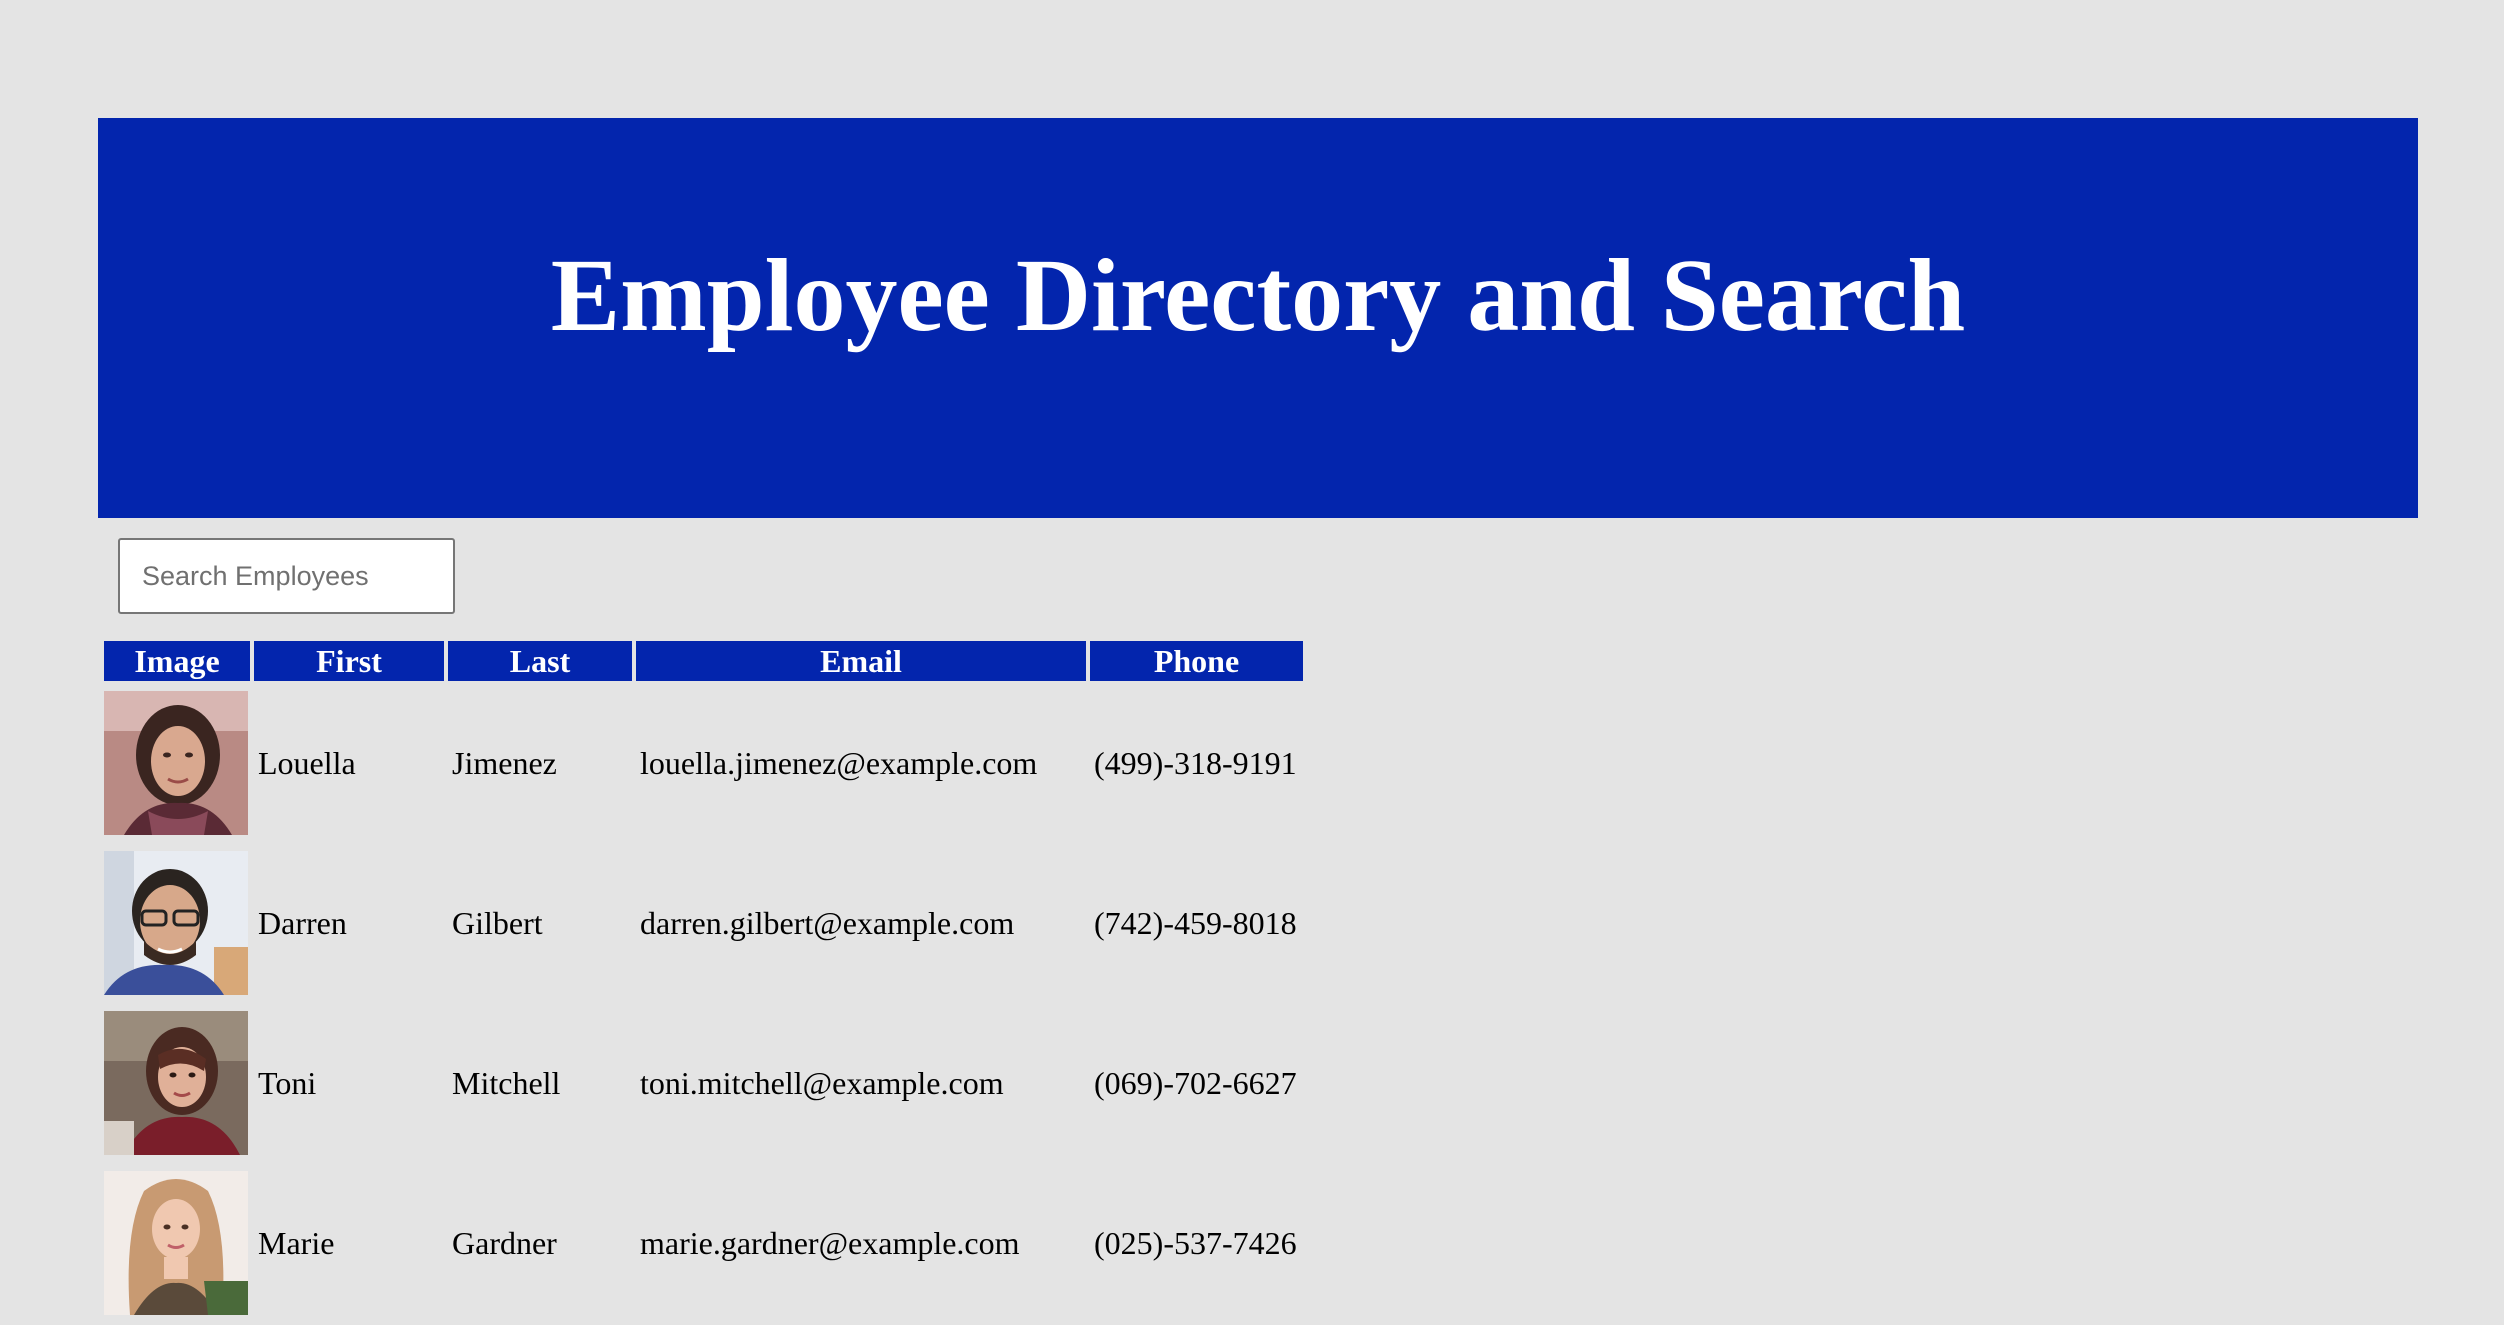 The width and height of the screenshot is (2504, 1325). Describe the element at coordinates (822, 1082) in the screenshot. I see `email-cell: toni.mitchell@example.com` at that location.